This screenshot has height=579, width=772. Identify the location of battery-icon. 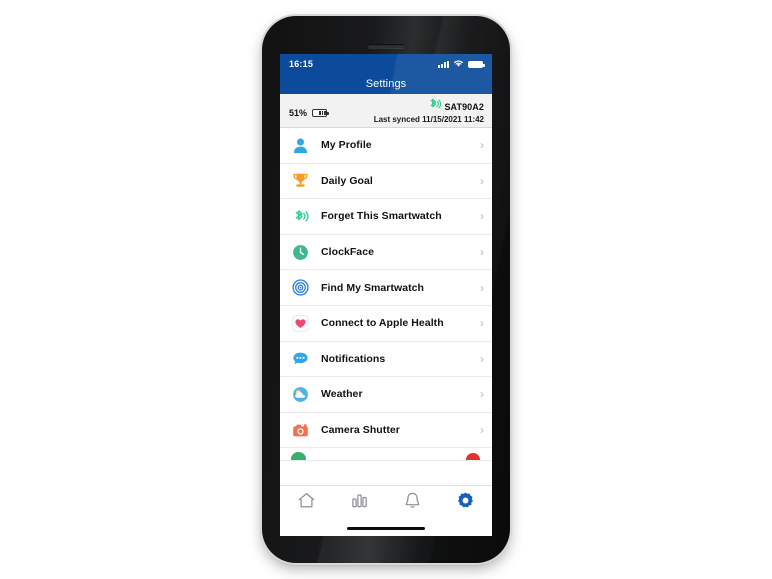
(476, 64).